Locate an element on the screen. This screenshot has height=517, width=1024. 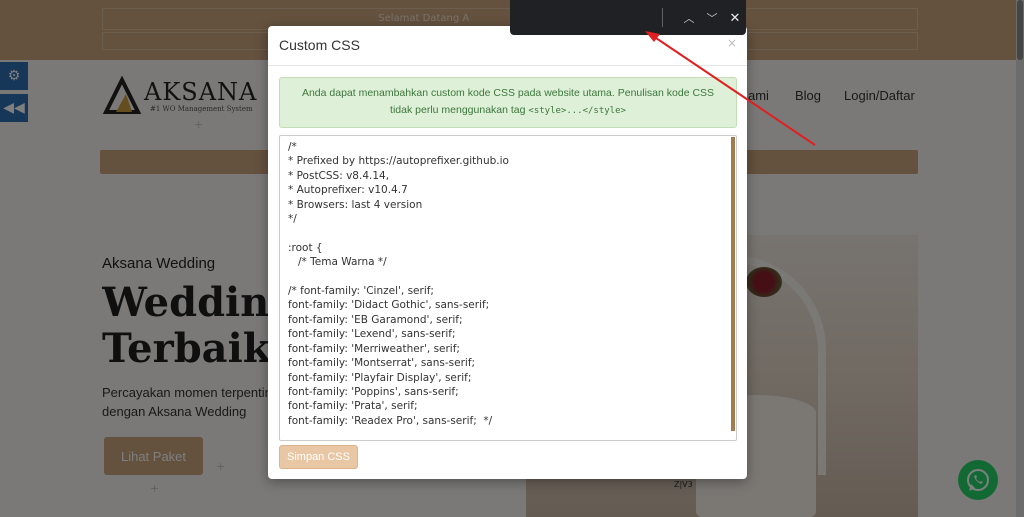
find-next-button: ﹀ is located at coordinates (712, 18).